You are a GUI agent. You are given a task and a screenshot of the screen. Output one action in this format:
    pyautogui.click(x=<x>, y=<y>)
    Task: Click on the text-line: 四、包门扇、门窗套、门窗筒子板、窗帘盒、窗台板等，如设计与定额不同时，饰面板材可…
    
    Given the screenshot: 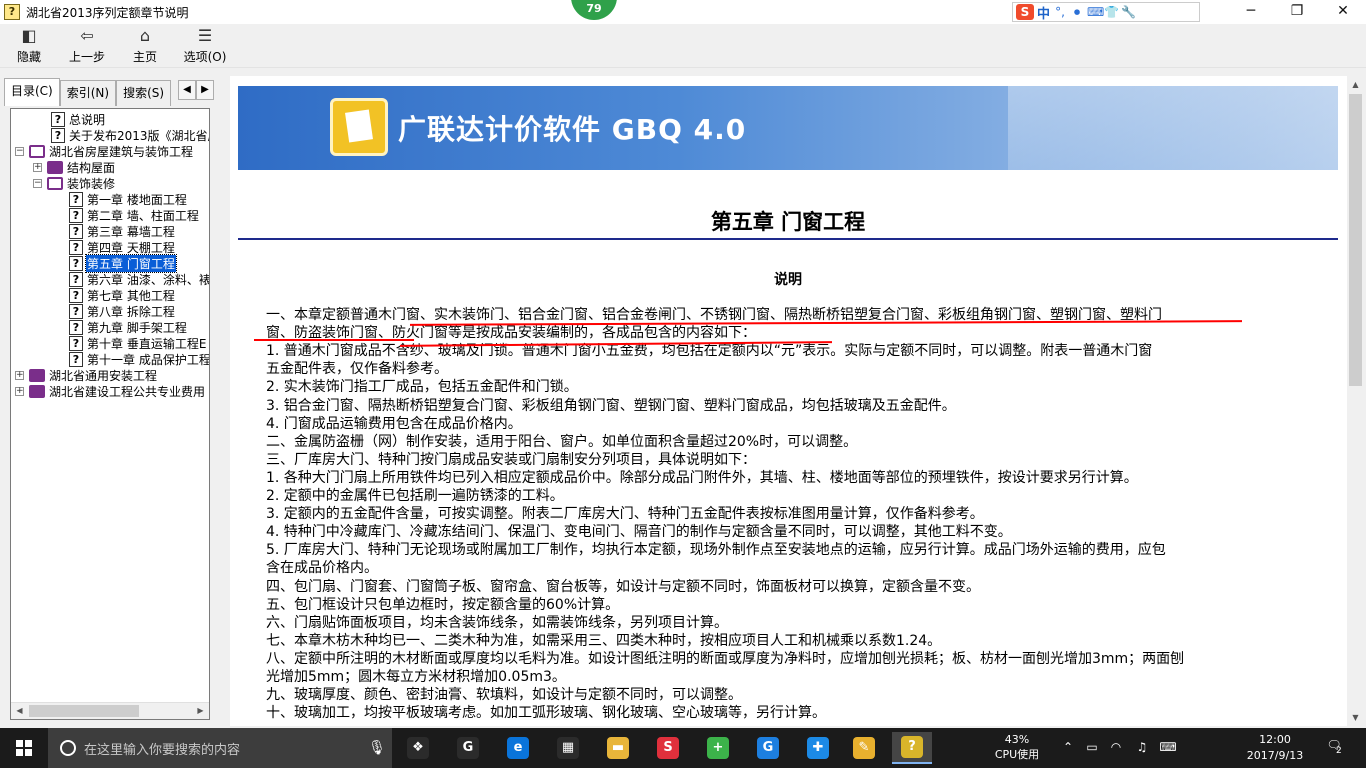 What is the action you would take?
    pyautogui.click(x=623, y=586)
    